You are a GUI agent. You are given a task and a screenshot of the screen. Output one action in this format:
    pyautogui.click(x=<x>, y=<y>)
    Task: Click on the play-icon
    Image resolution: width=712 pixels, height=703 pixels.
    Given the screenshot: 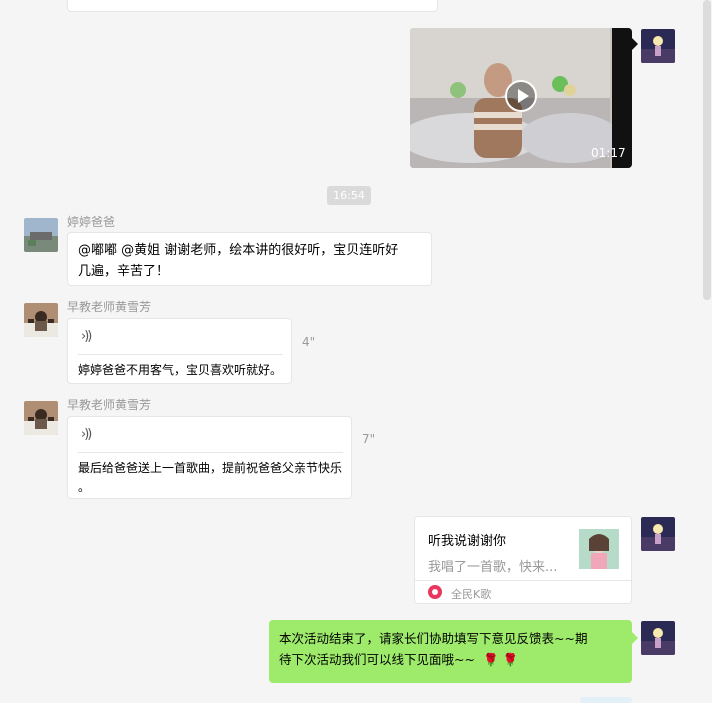 What is the action you would take?
    pyautogui.click(x=521, y=96)
    